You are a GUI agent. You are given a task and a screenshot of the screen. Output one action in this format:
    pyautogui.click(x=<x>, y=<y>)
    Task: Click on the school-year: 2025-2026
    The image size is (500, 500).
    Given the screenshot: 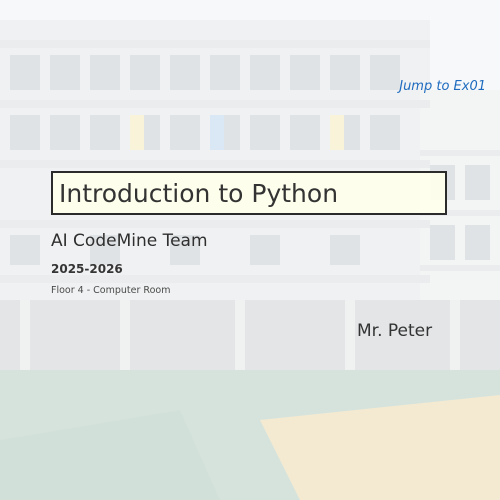 What is the action you would take?
    pyautogui.click(x=87, y=269)
    